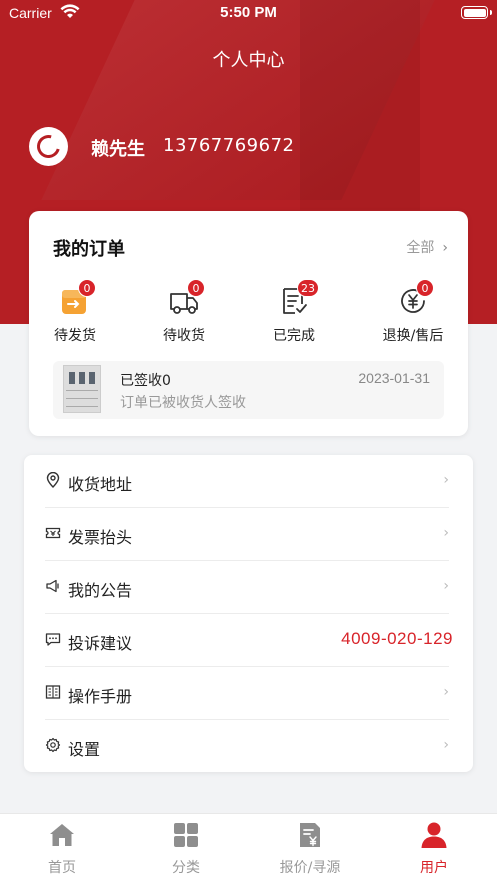 This screenshot has width=497, height=883. What do you see at coordinates (476, 12) in the screenshot?
I see `battery-icon` at bounding box center [476, 12].